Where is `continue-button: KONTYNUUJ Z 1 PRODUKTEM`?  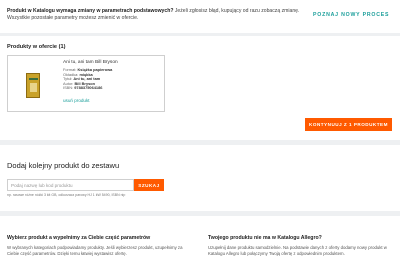 continue-button: KONTYNUUJ Z 1 PRODUKTEM is located at coordinates (348, 124).